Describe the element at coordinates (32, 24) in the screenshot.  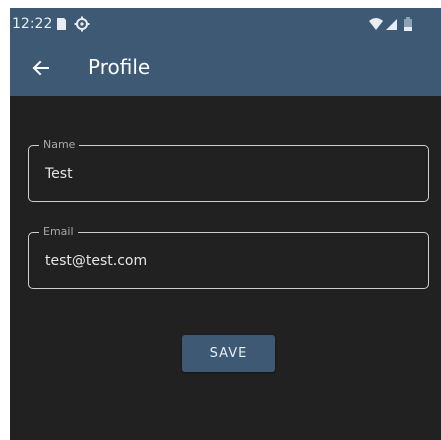
I see `status-time: 12:22` at that location.